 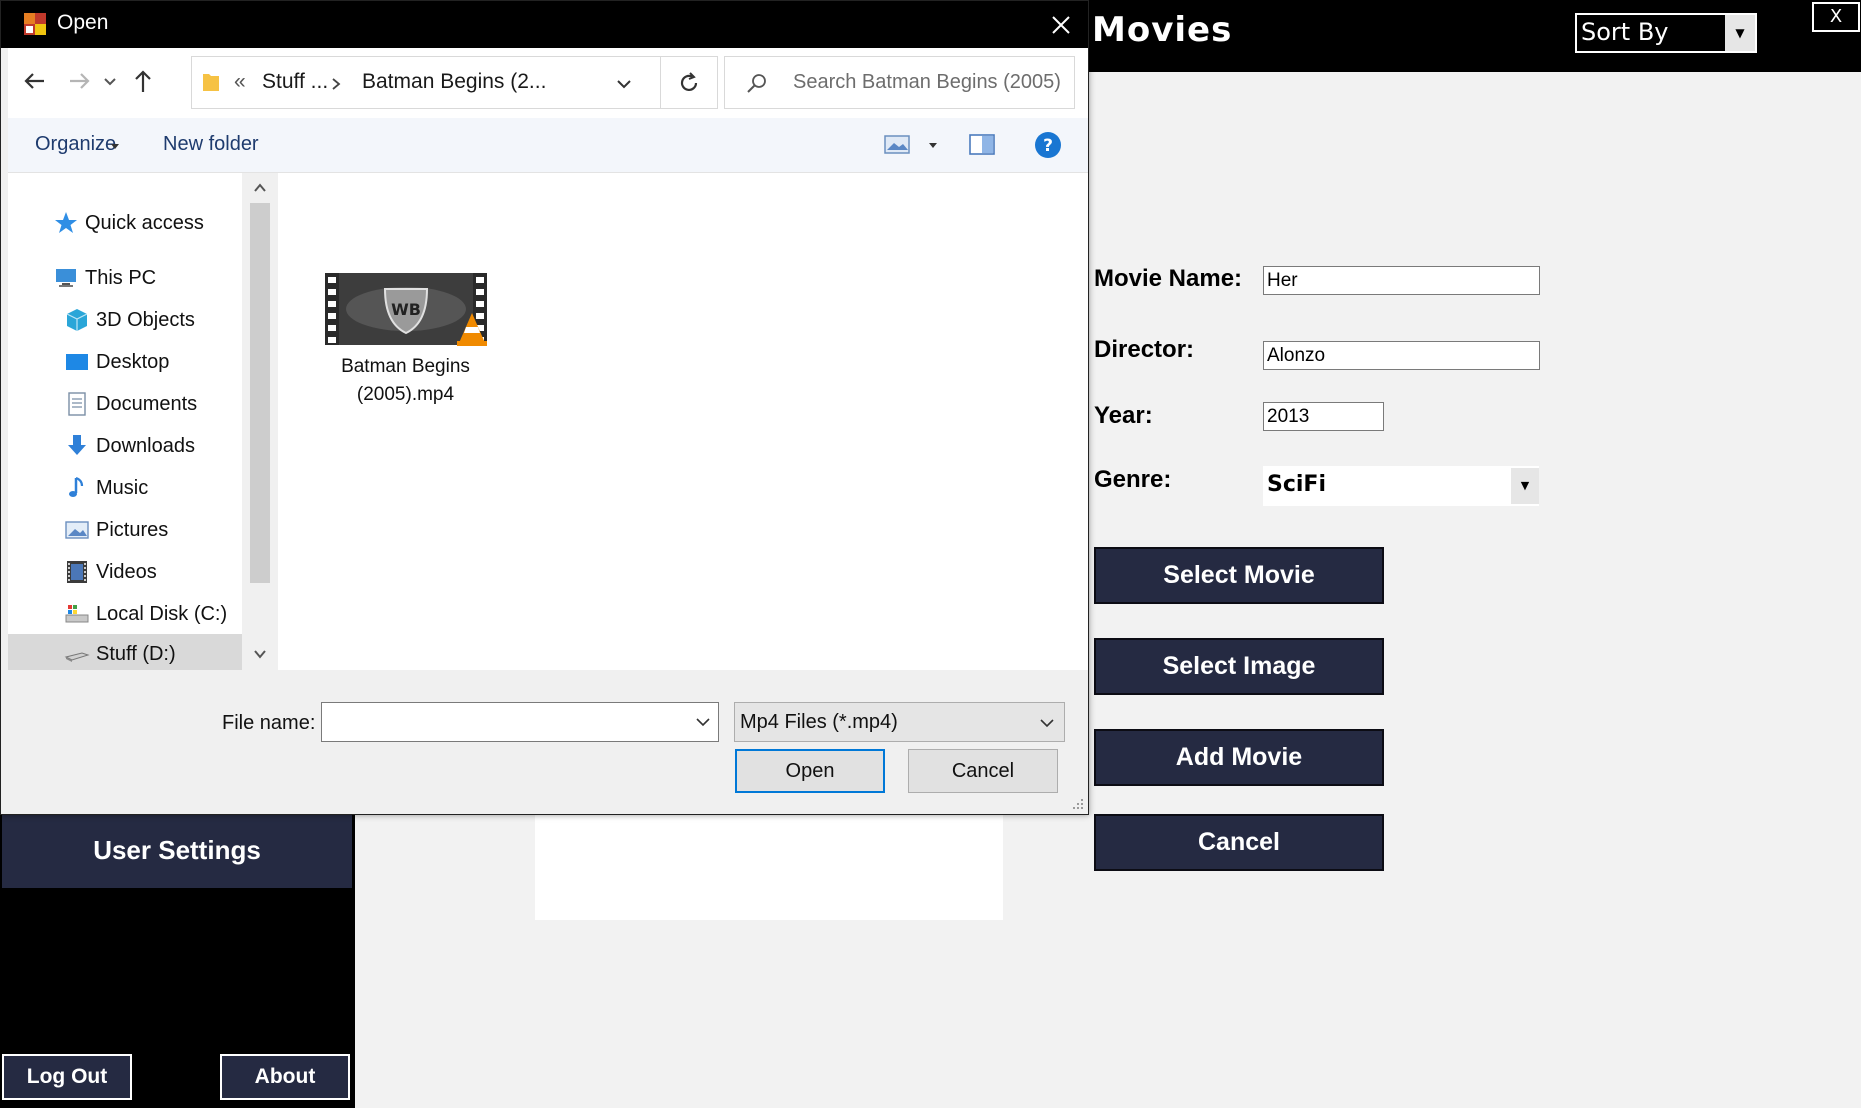 I want to click on about-button: About, so click(x=285, y=1077).